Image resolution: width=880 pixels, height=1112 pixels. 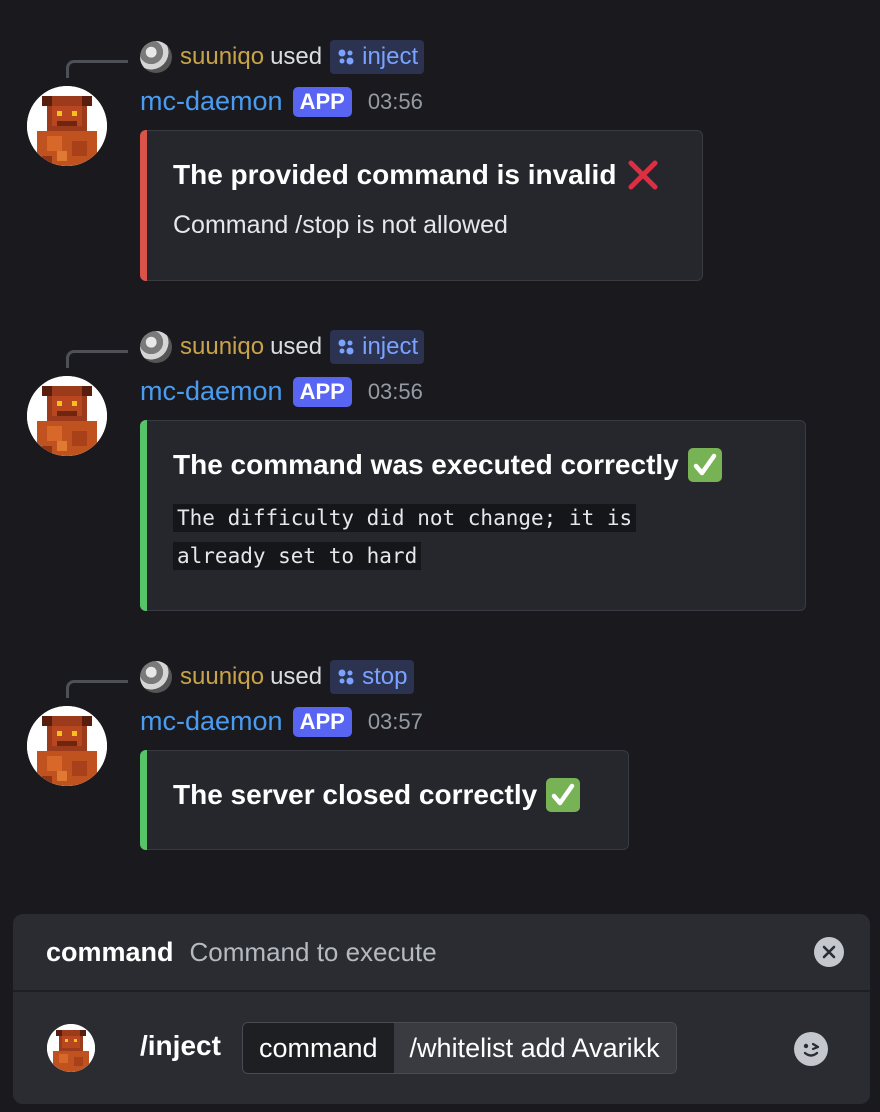 I want to click on emoji-picker-icon, so click(x=811, y=1049).